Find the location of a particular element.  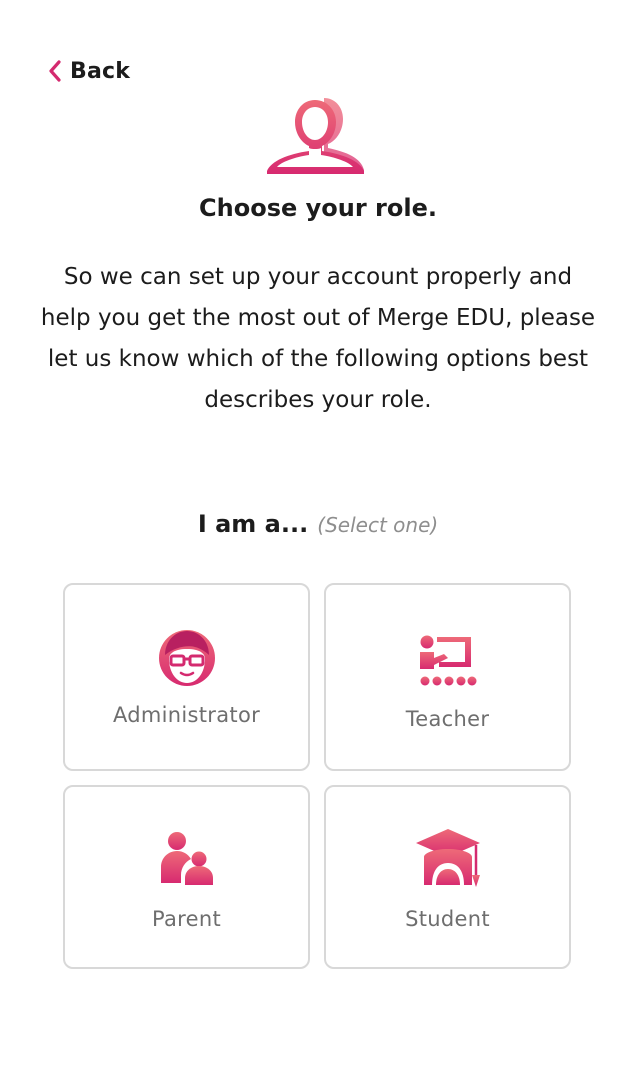

role-label-parent: Parent is located at coordinates (186, 919).